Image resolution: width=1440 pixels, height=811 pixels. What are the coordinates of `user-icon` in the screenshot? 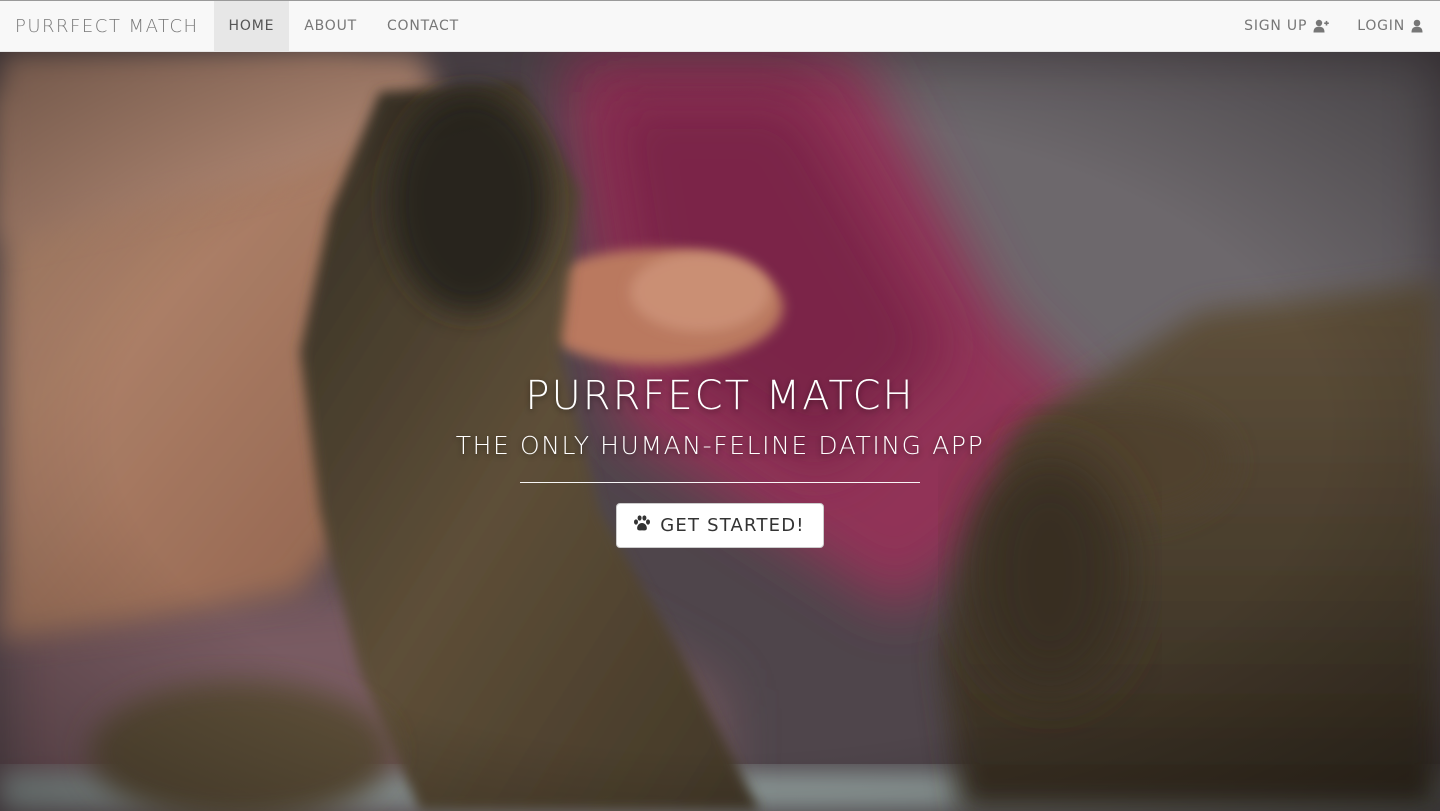 It's located at (1418, 26).